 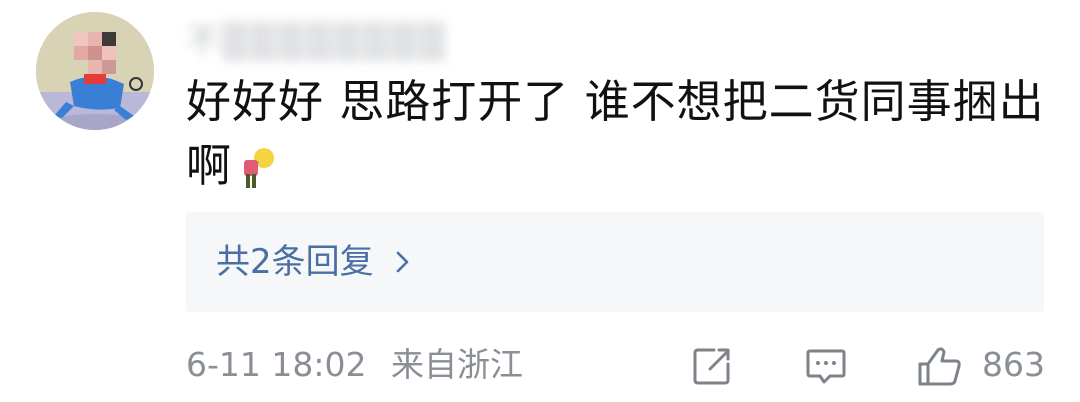 I want to click on bowing-lightbulb-emoji-icon, so click(x=258, y=165).